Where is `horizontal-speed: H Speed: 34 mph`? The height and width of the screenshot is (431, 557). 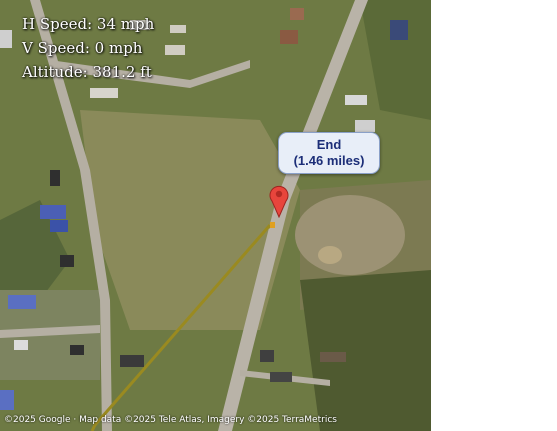 horizontal-speed: H Speed: 34 mph is located at coordinates (88, 24).